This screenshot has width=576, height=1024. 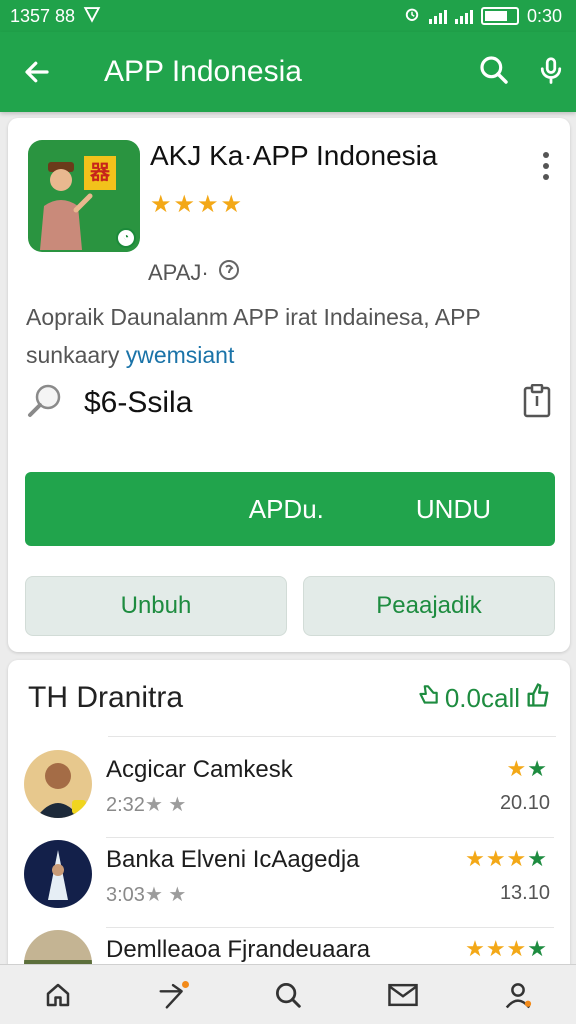 What do you see at coordinates (294, 155) in the screenshot?
I see `app-name: AKJ Ka·APP Indonesia` at bounding box center [294, 155].